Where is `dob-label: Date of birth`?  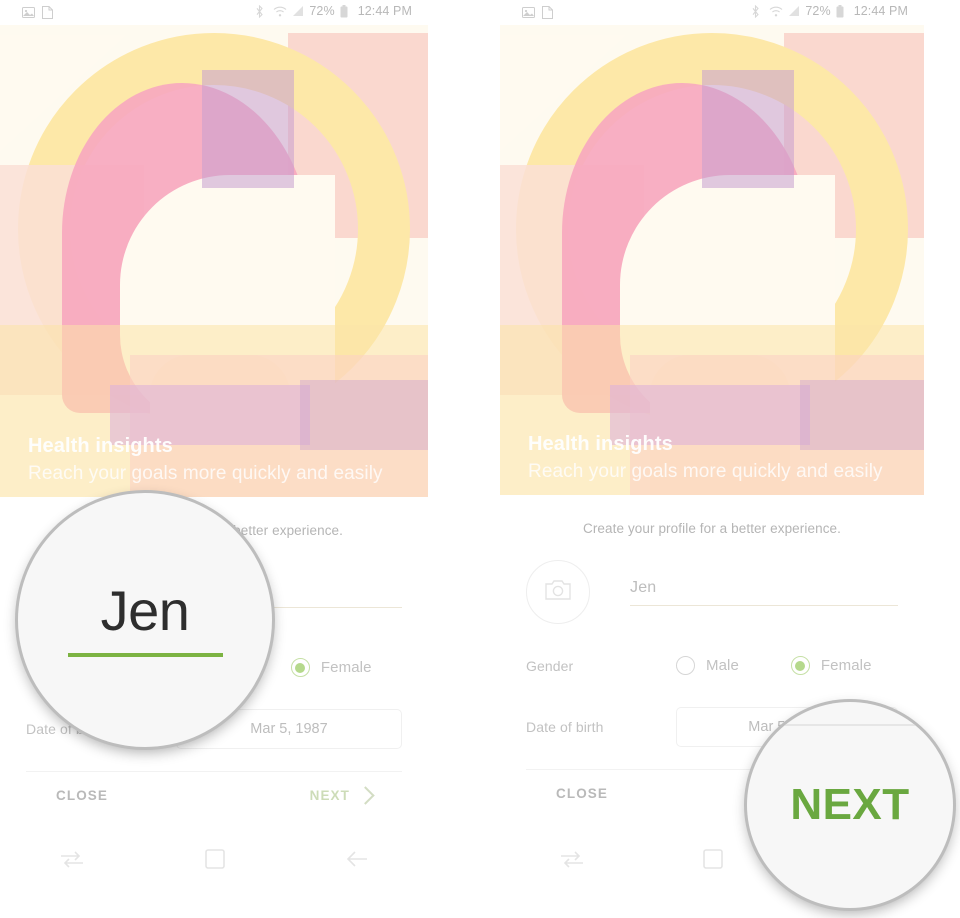
dob-label: Date of birth is located at coordinates (565, 727).